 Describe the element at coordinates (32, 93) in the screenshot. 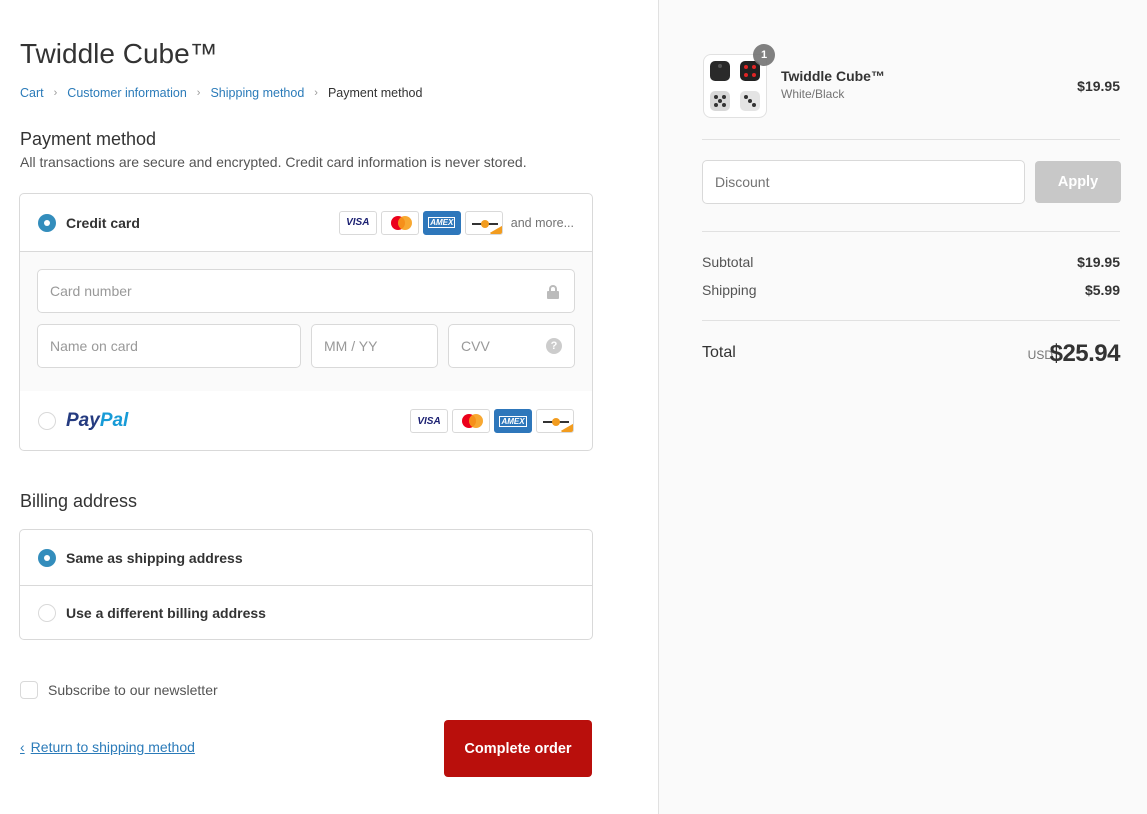

I see `breadcrumb-cart: Cart` at that location.